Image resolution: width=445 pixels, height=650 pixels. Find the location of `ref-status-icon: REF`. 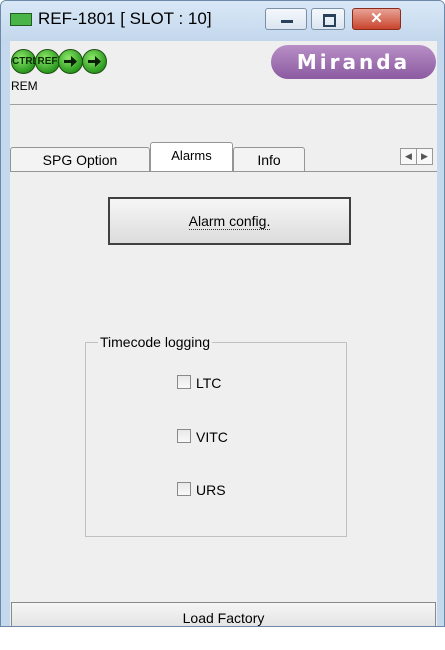

ref-status-icon: REF is located at coordinates (47, 61).